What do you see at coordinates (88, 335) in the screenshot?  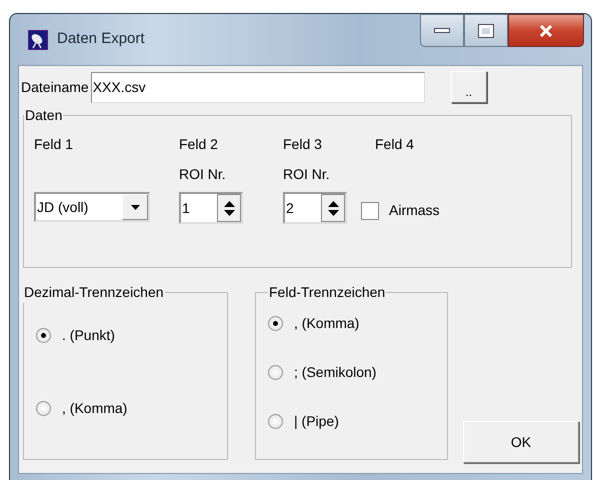 I see `radio-label: . (Punkt)` at bounding box center [88, 335].